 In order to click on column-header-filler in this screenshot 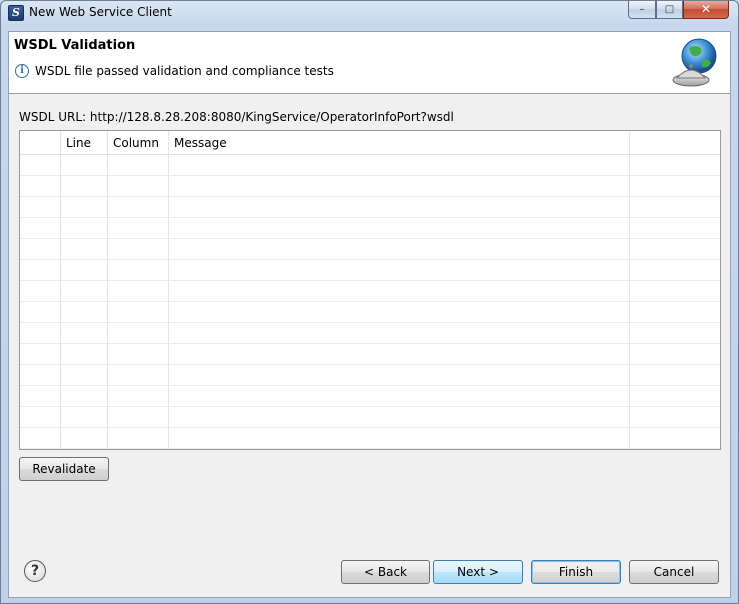, I will do `click(674, 143)`.